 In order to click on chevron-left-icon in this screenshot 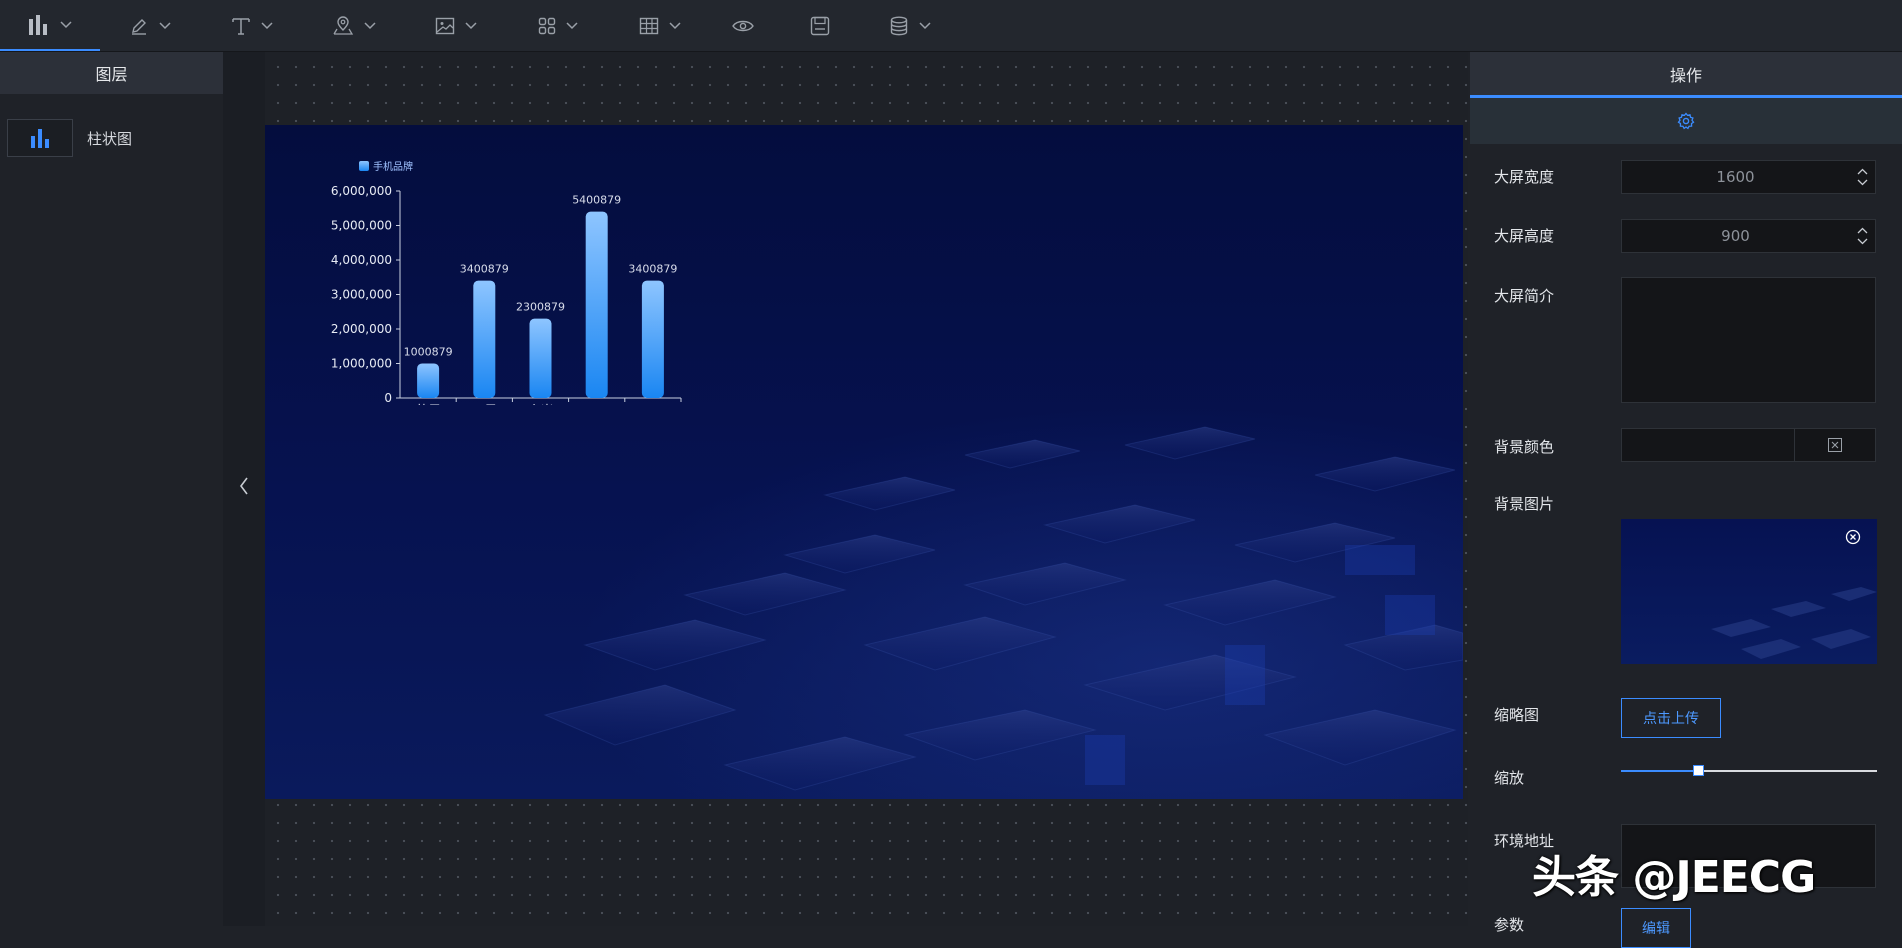, I will do `click(244, 486)`.